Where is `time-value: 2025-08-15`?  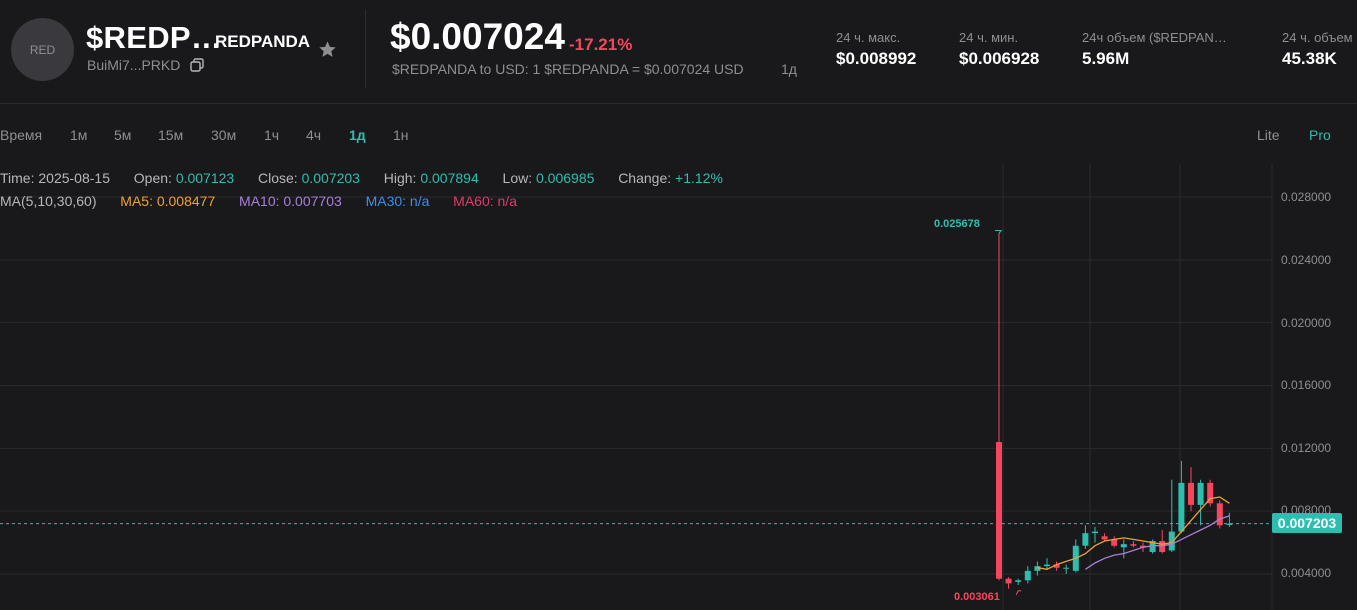 time-value: 2025-08-15 is located at coordinates (74, 178).